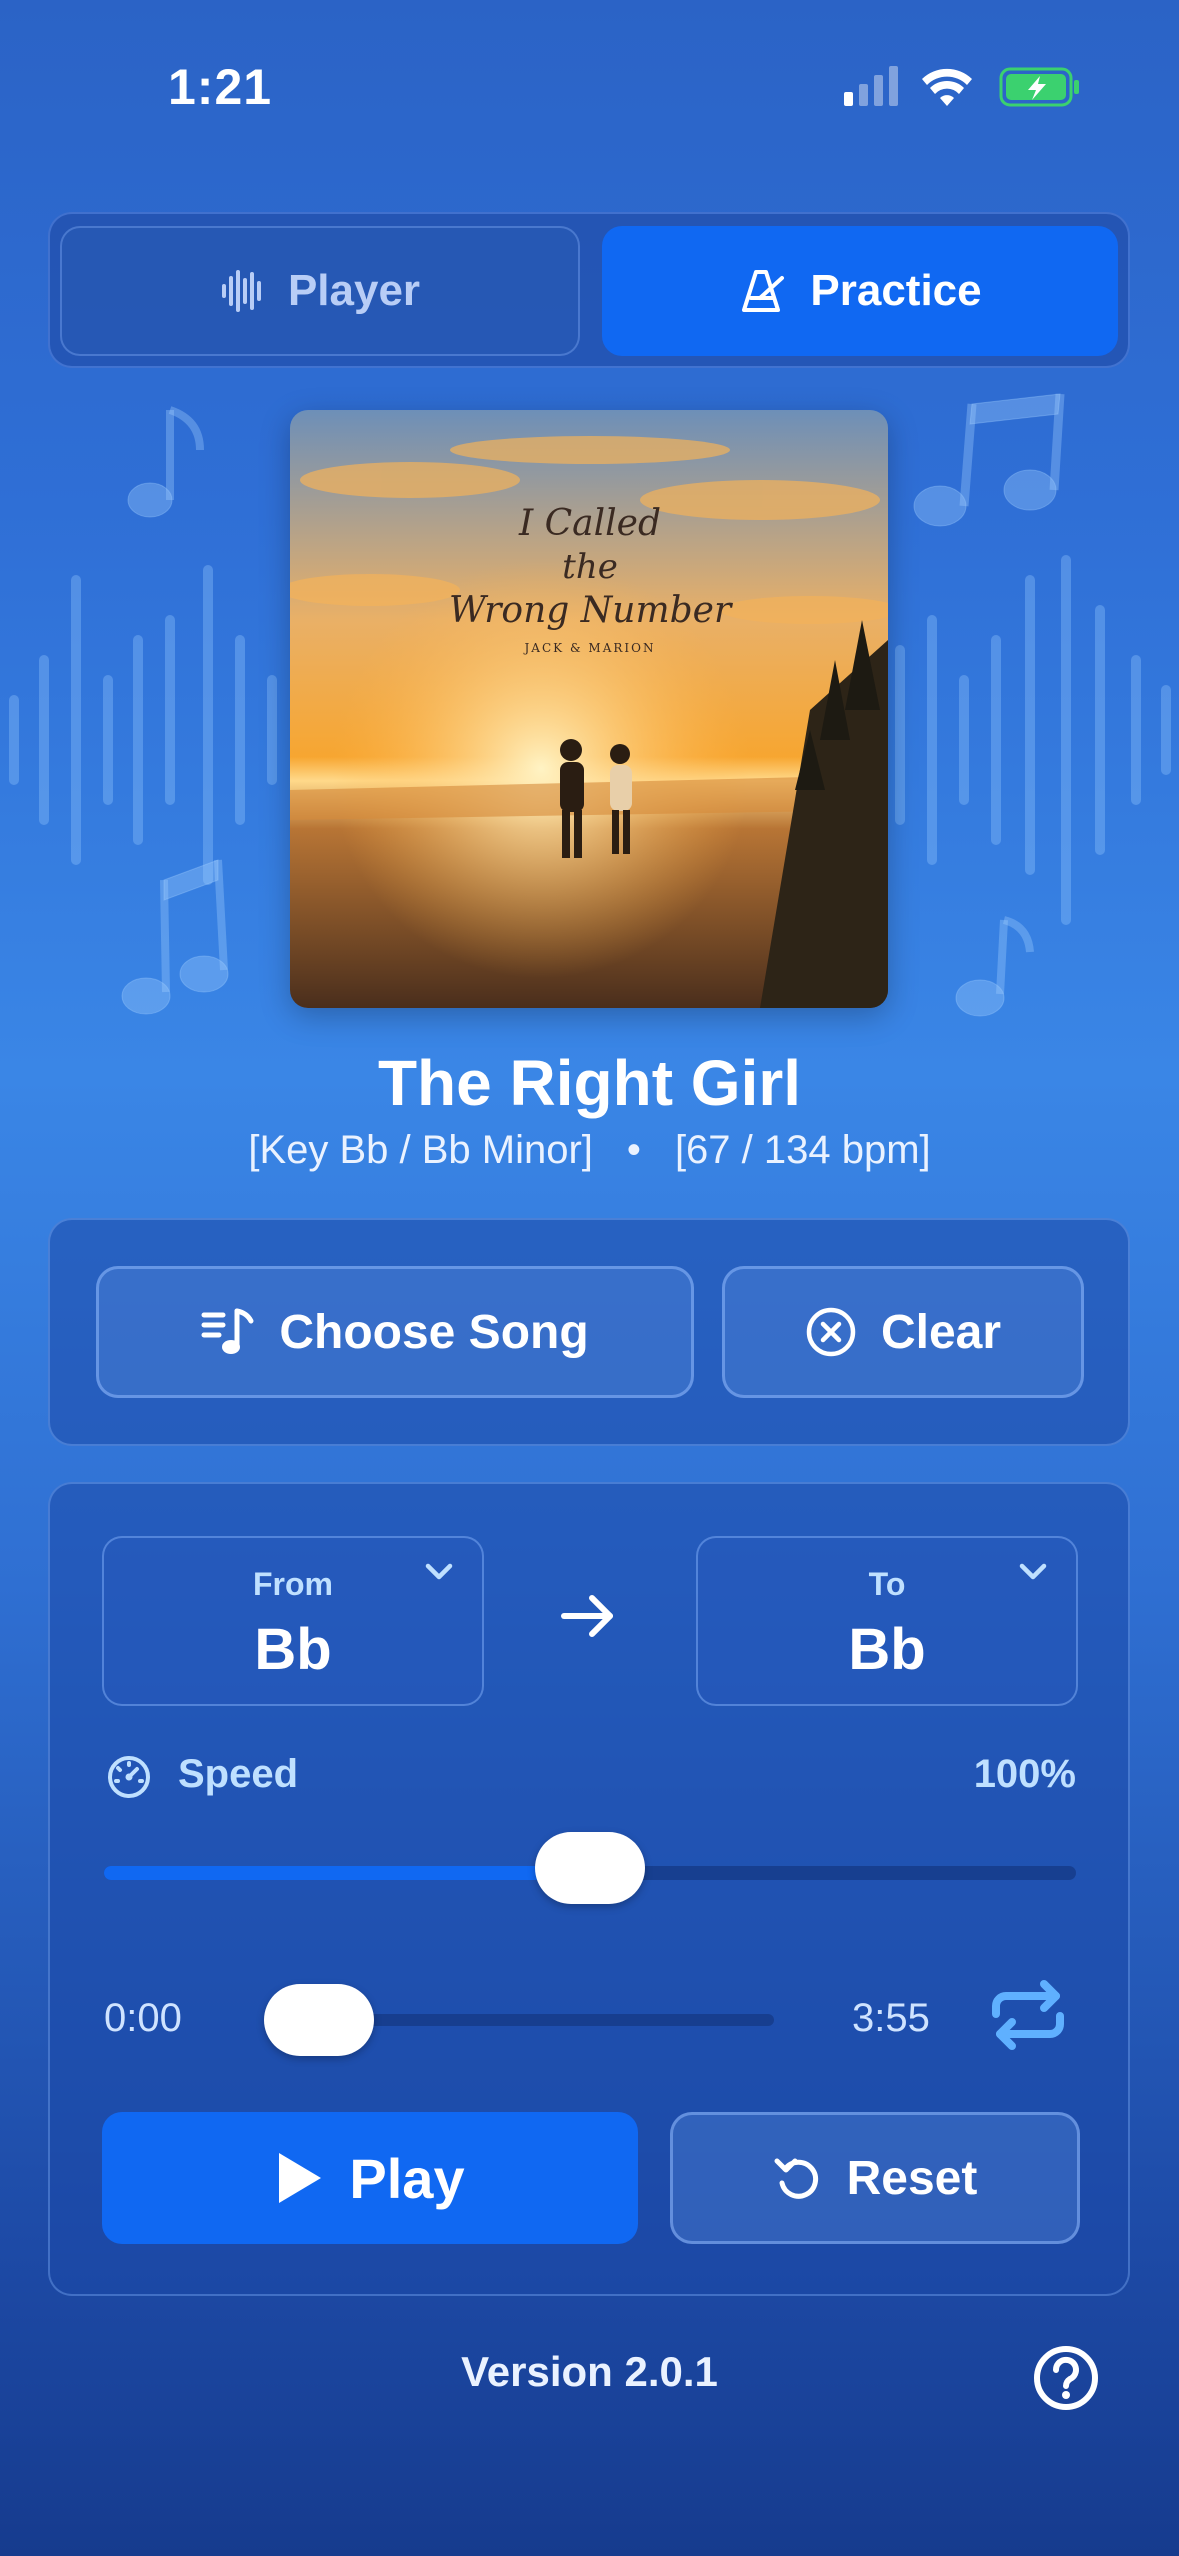 The image size is (1179, 2556). I want to click on album-title-line1: I Called, so click(589, 523).